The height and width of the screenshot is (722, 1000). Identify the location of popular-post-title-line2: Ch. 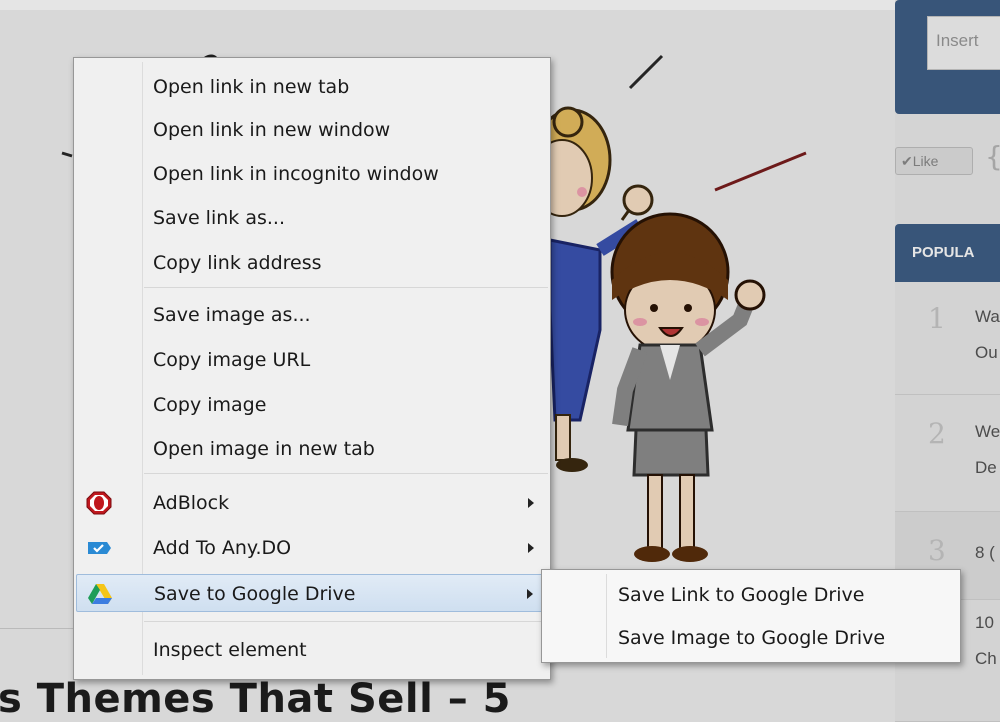
(986, 658).